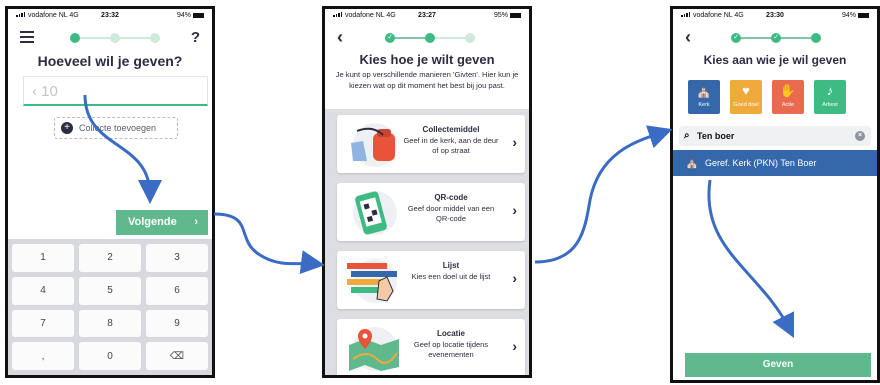 The height and width of the screenshot is (385, 880). I want to click on status-time: 23:32, so click(110, 15).